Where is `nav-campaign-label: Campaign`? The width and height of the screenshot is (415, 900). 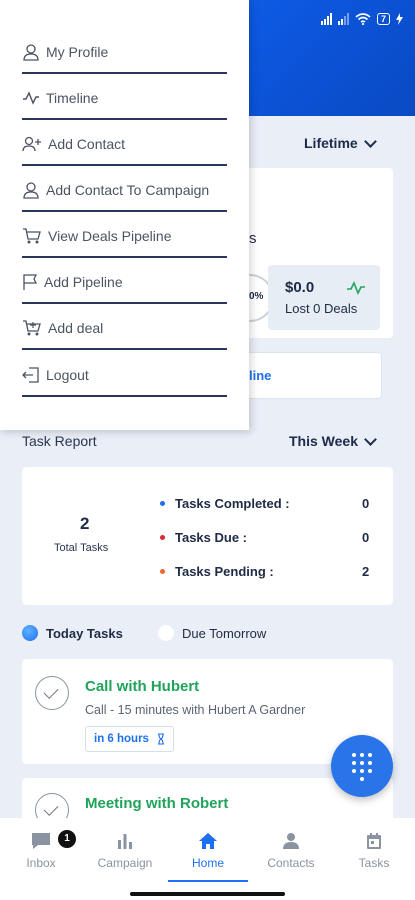
nav-campaign-label: Campaign is located at coordinates (125, 863).